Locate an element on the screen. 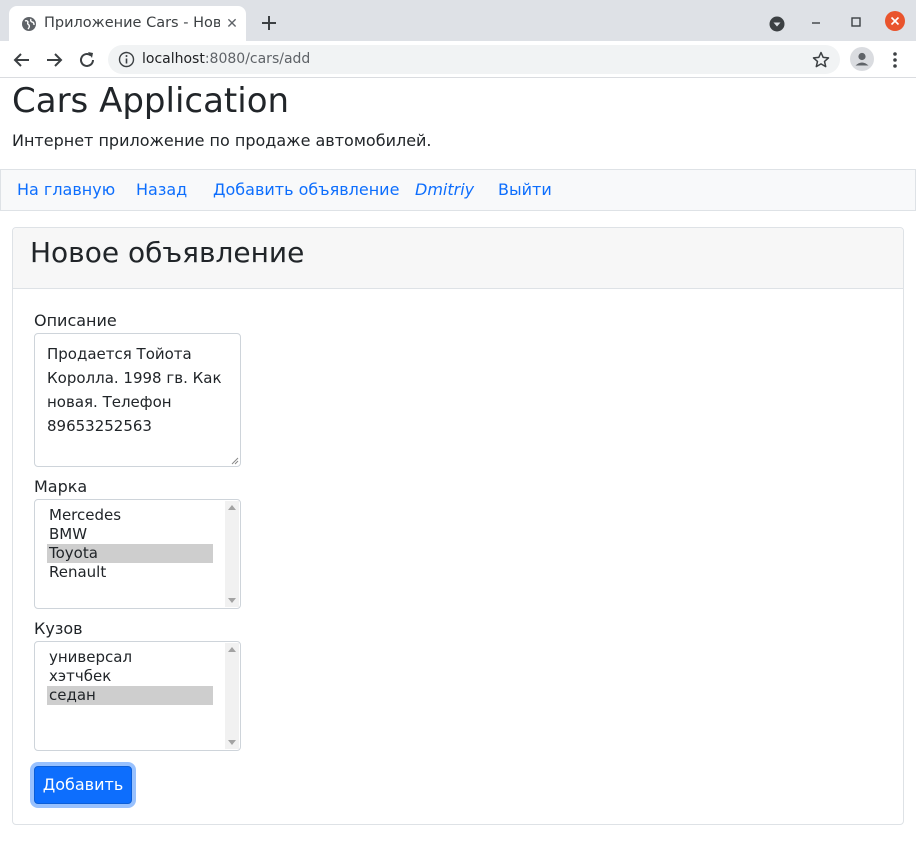 This screenshot has width=916, height=855. back-icon is located at coordinates (22, 60).